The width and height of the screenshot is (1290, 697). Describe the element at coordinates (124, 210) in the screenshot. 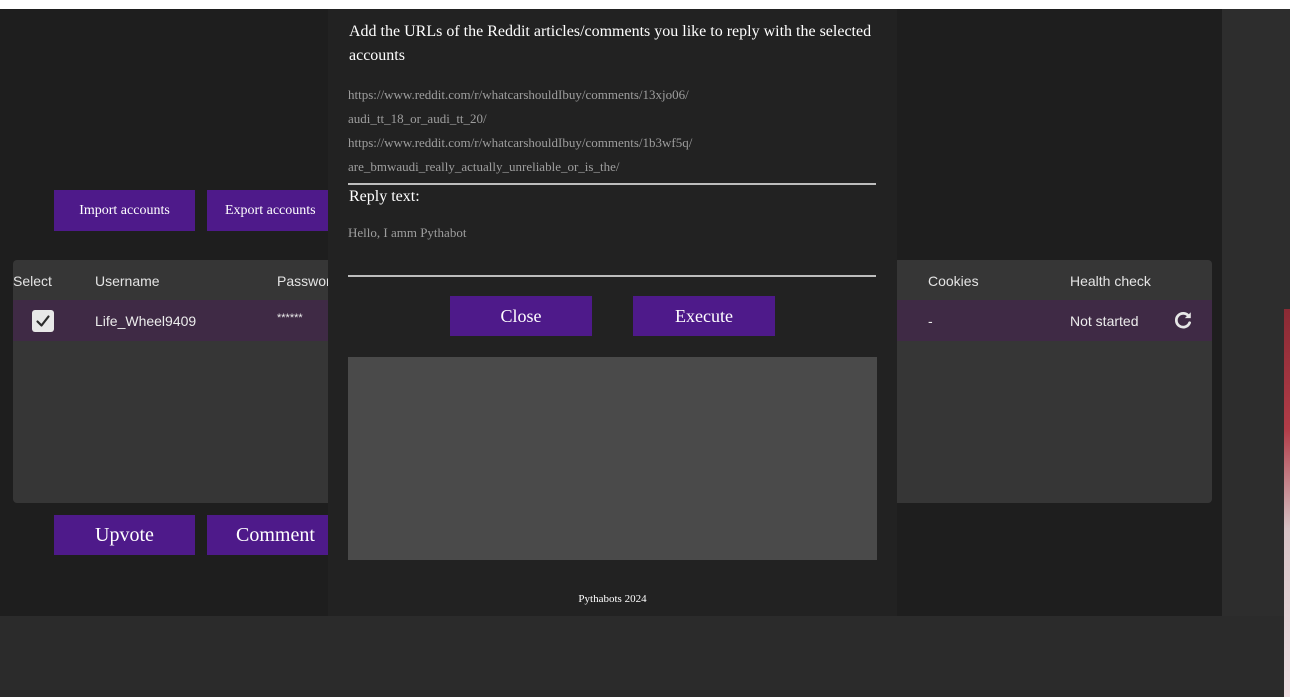

I see `import-accounts-button: Import accounts` at that location.